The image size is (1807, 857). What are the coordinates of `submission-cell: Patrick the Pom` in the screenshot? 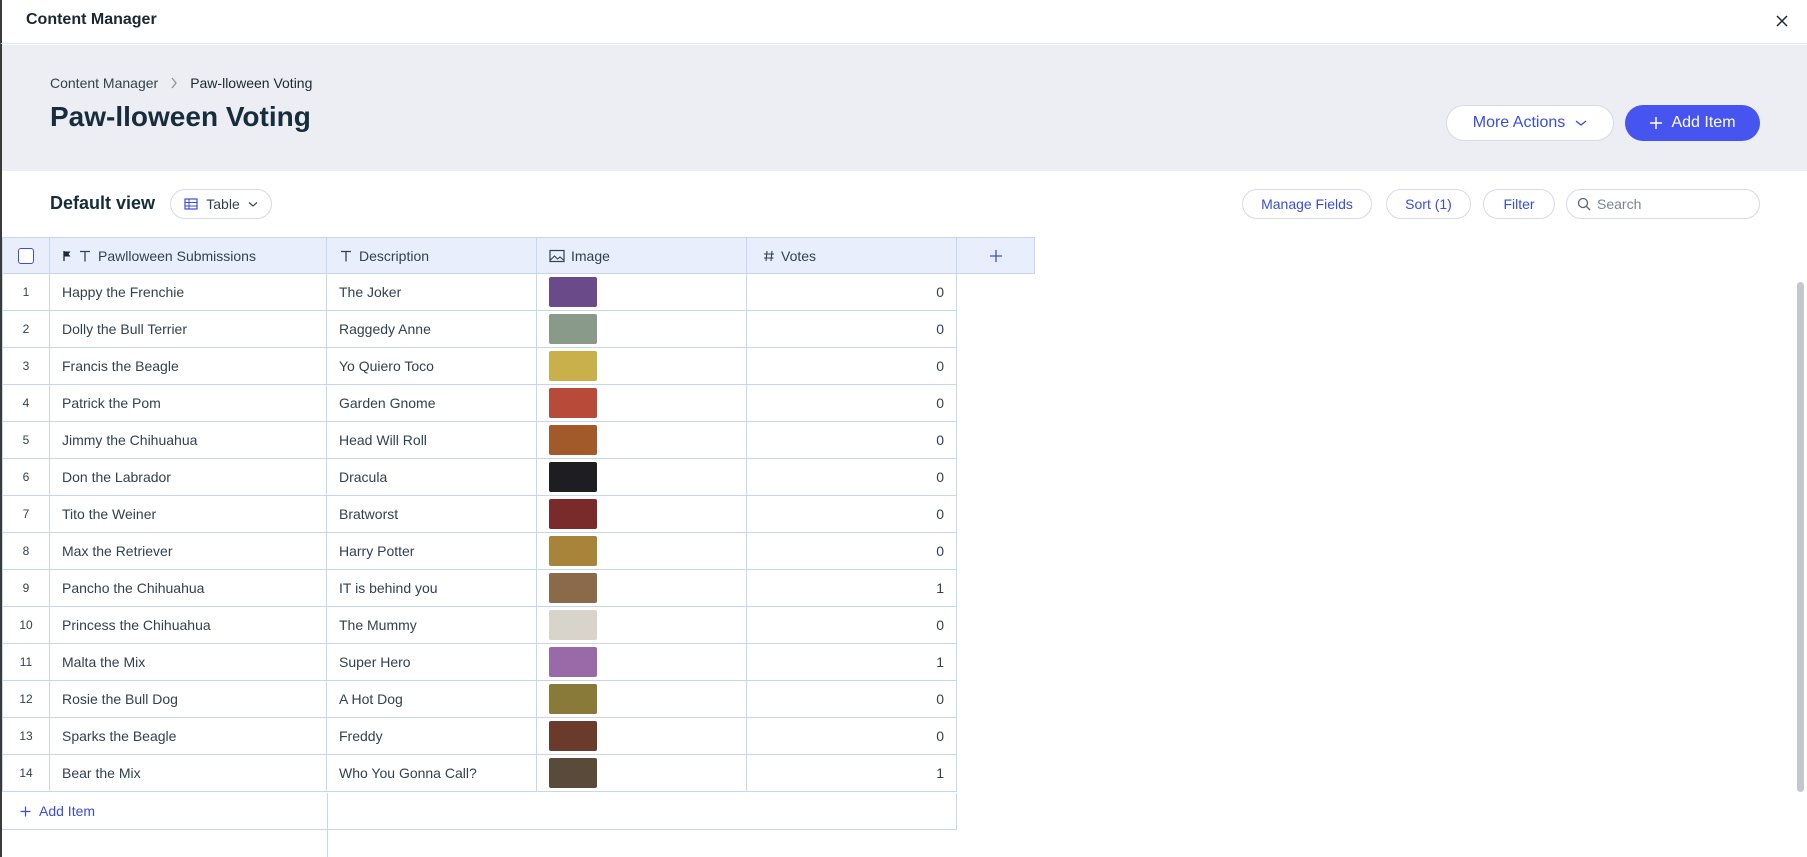 It's located at (188, 403).